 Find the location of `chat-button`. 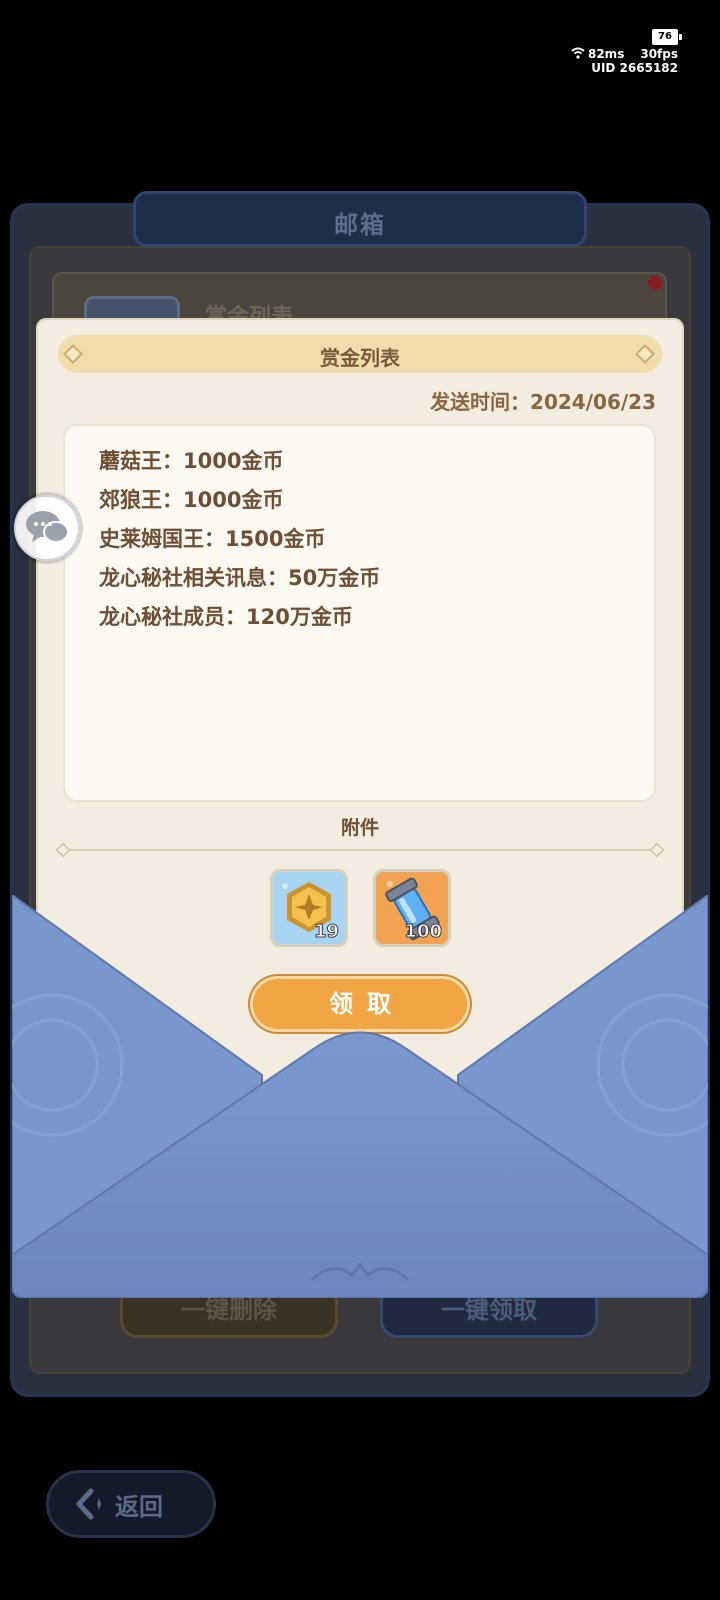

chat-button is located at coordinates (47, 528).